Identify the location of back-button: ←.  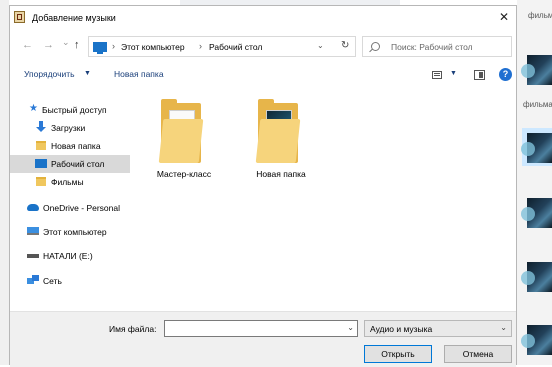
(27, 45).